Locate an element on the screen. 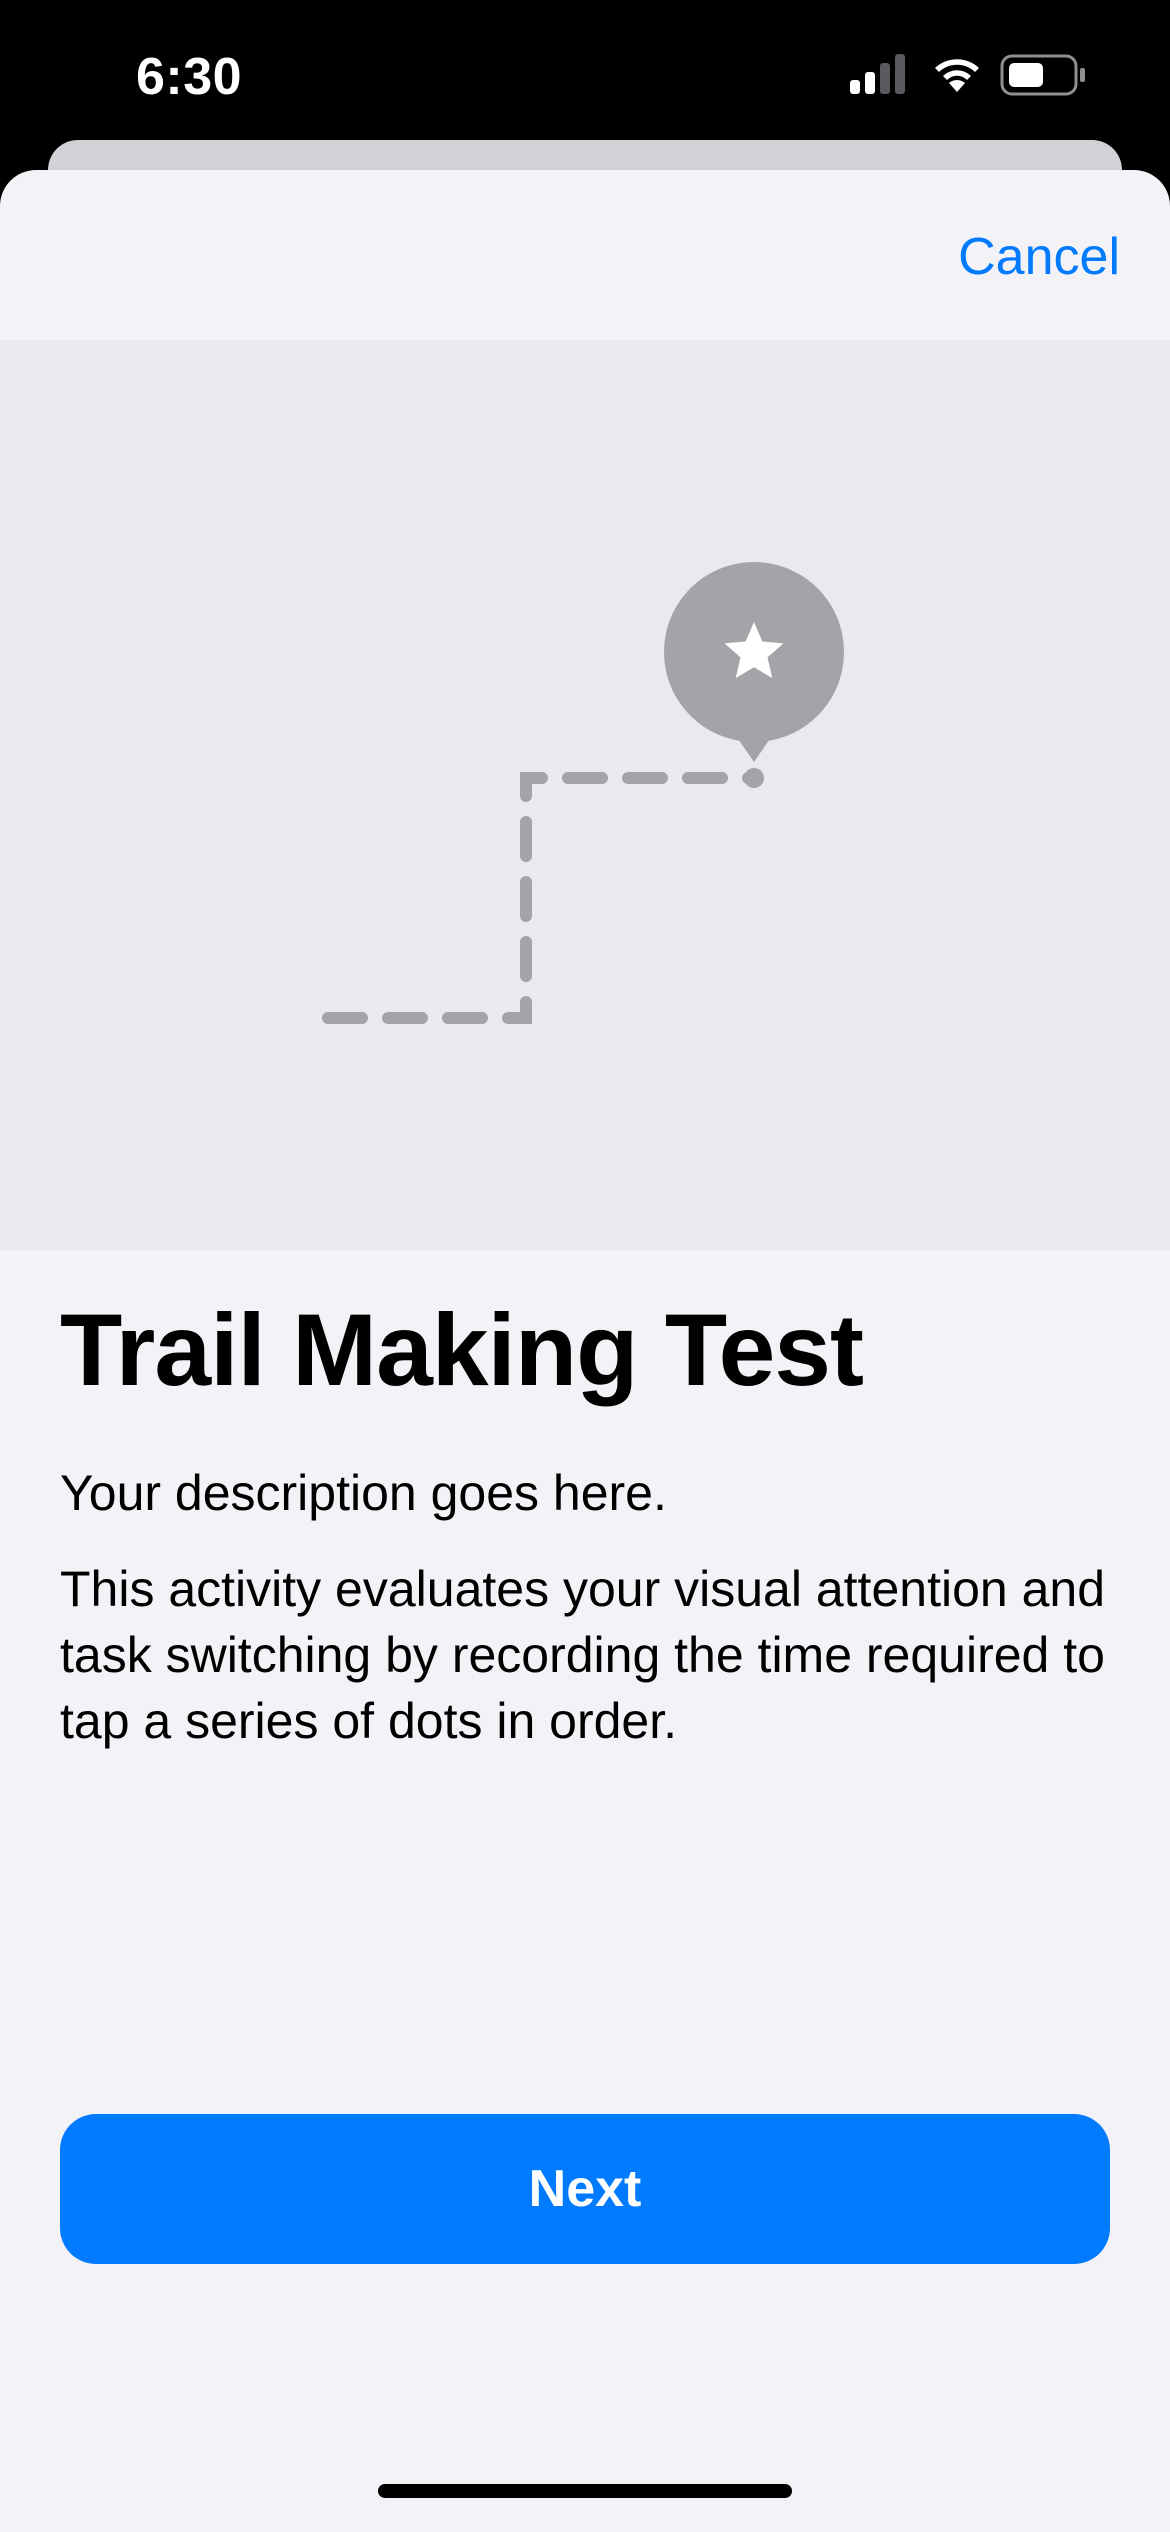  status-icons is located at coordinates (970, 78).